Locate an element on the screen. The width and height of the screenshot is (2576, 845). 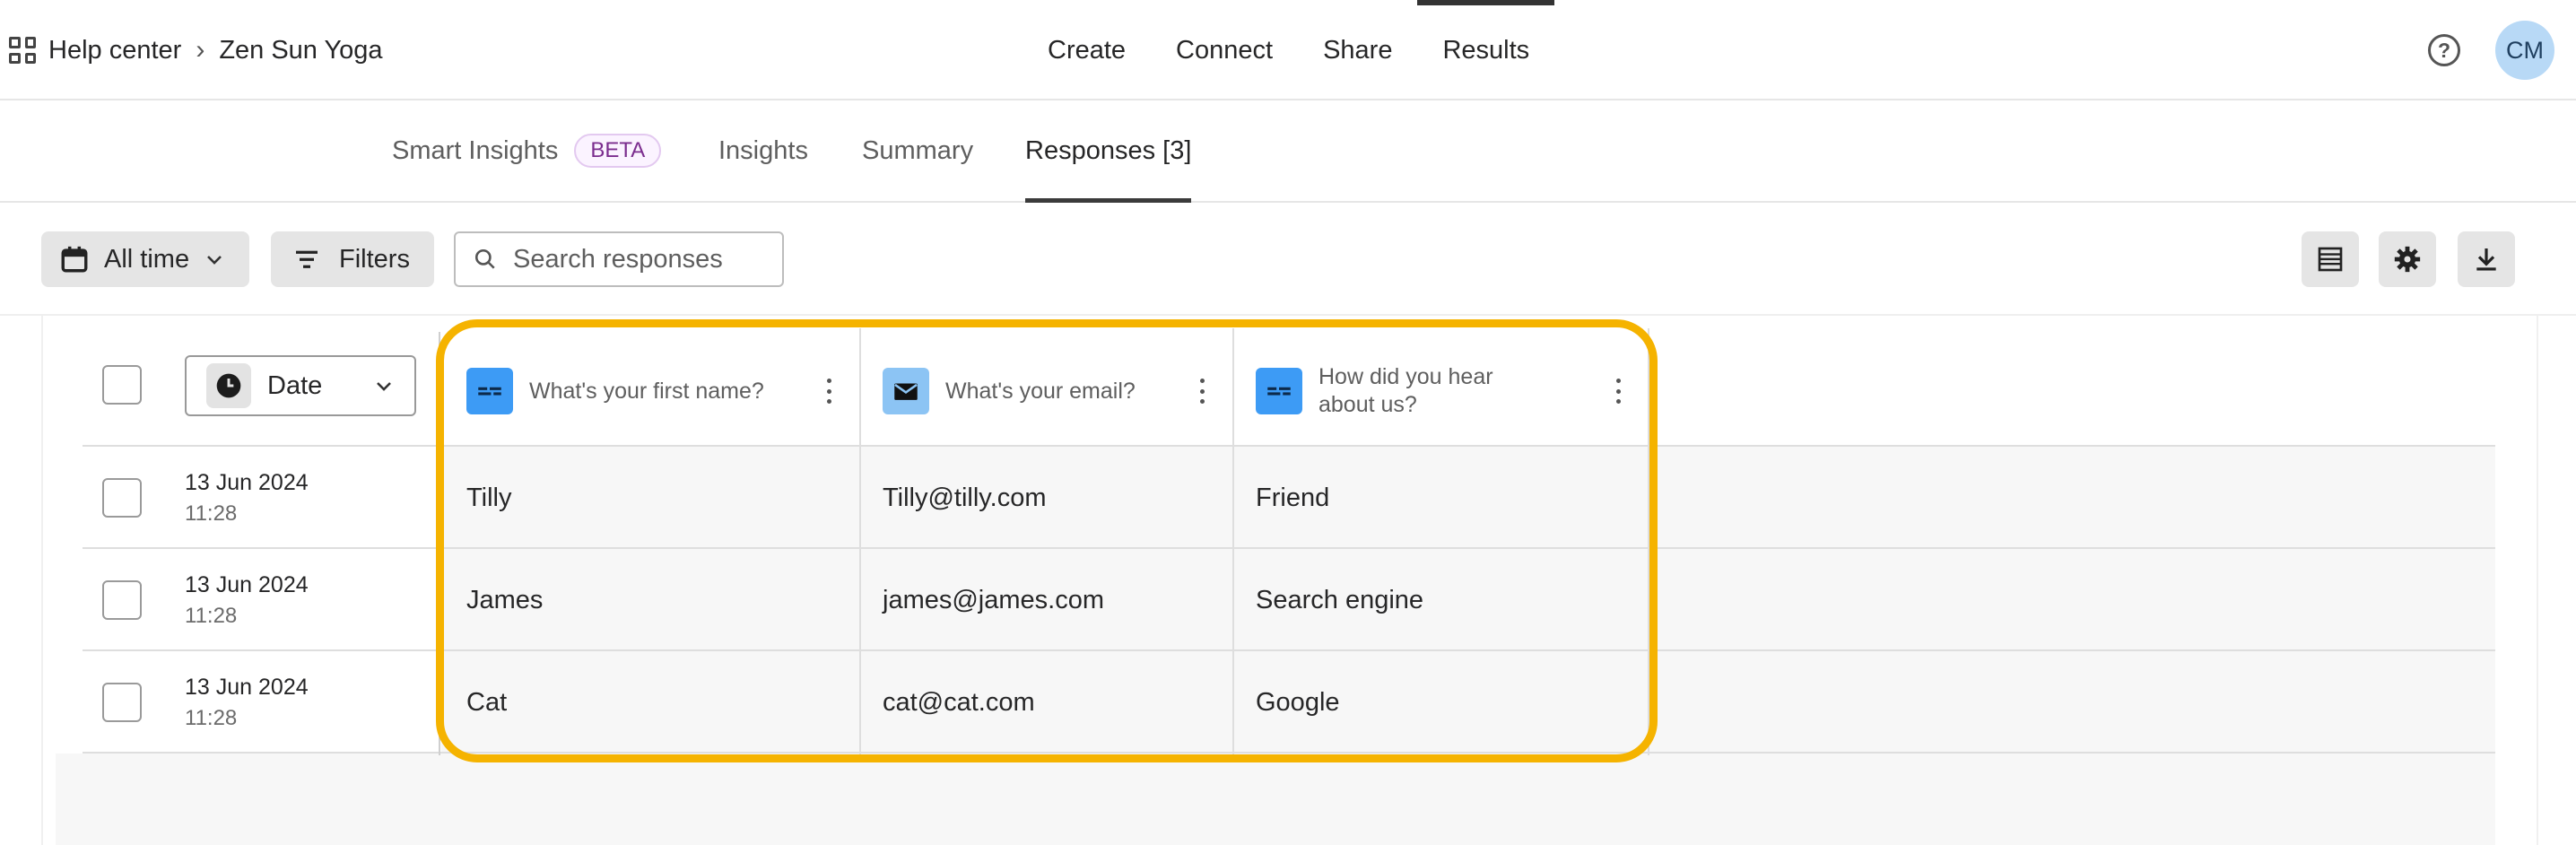
search-input: Search responses is located at coordinates (619, 259).